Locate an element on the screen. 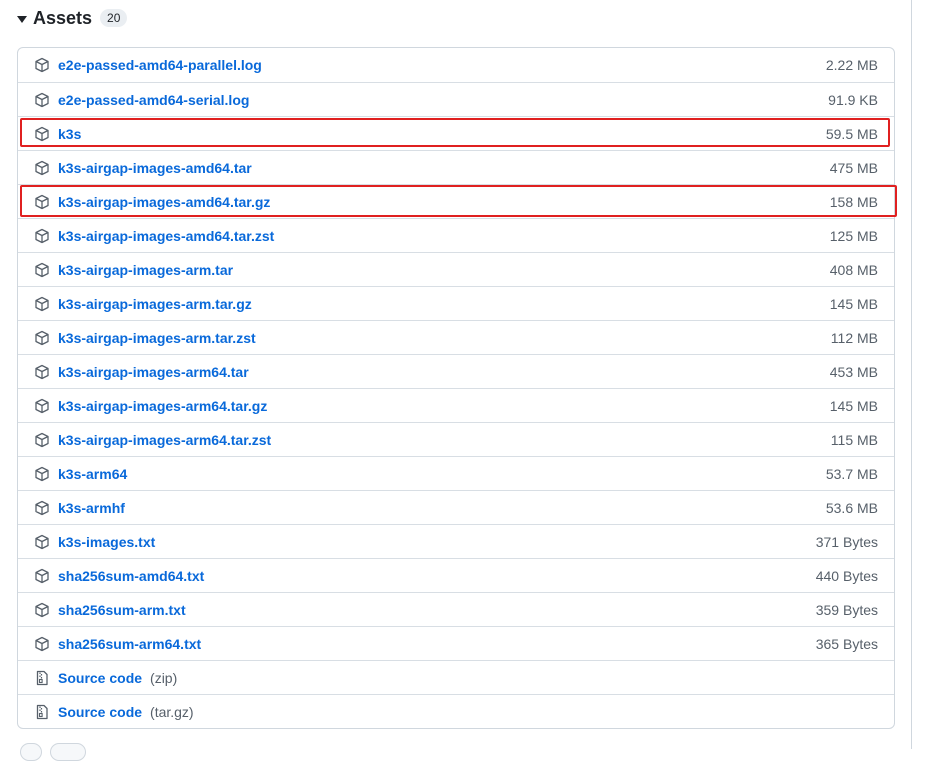 This screenshot has width=930, height=761. asset-row: k3s-airgap-images-arm64.tar.zst 115 MB is located at coordinates (456, 439).